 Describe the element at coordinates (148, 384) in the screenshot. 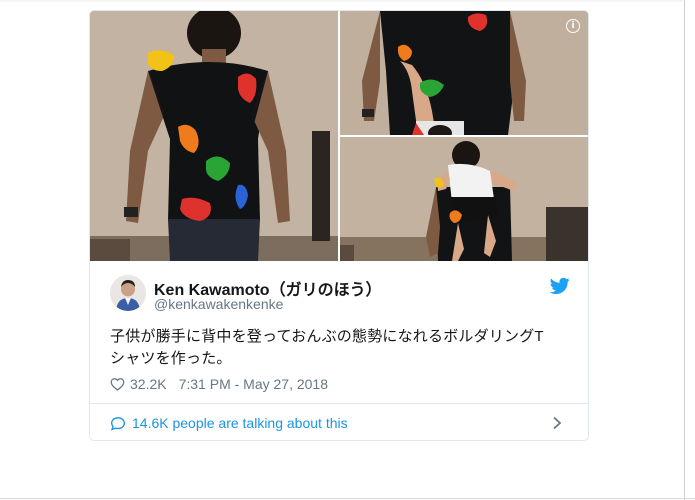

I see `like-count: 32.2K` at that location.